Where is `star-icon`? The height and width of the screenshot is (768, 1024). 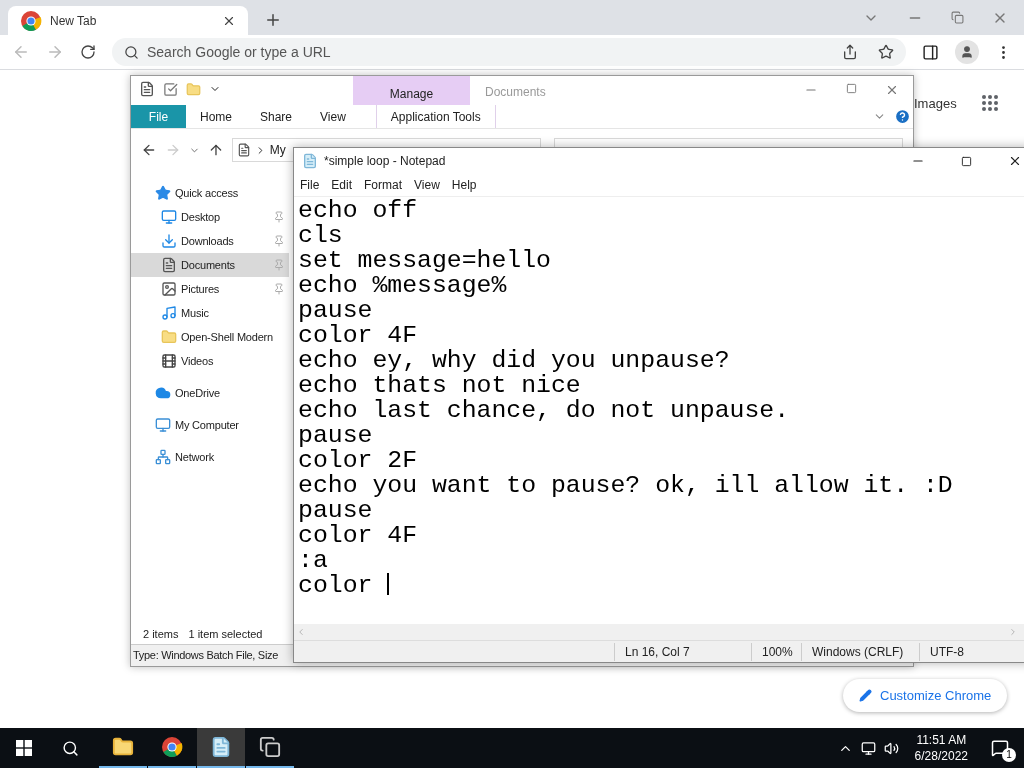 star-icon is located at coordinates (163, 193).